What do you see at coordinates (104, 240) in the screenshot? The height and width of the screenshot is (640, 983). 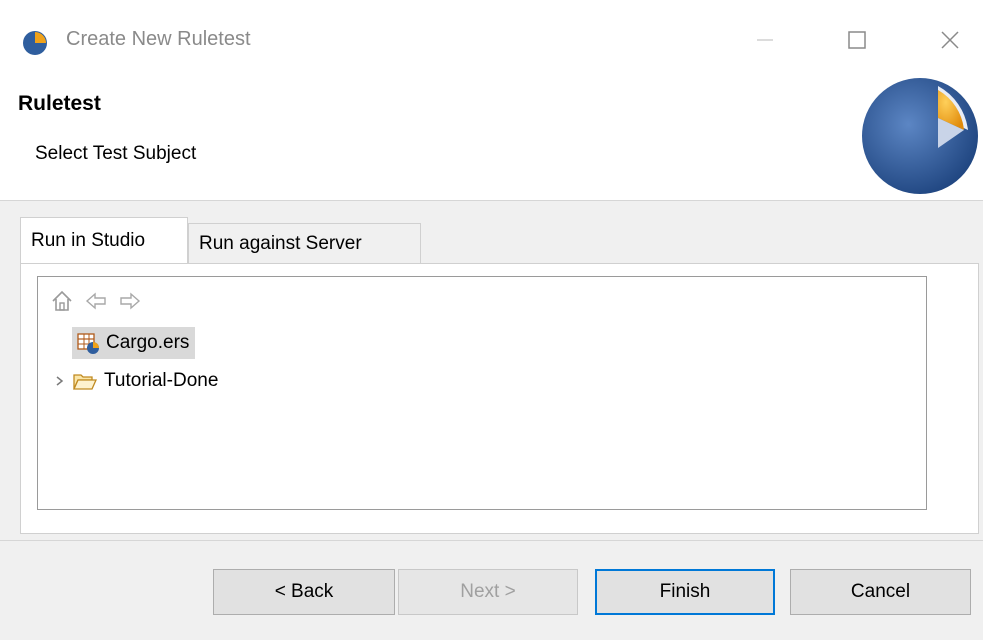 I see `tab-run-in-studio: Run in Studio` at bounding box center [104, 240].